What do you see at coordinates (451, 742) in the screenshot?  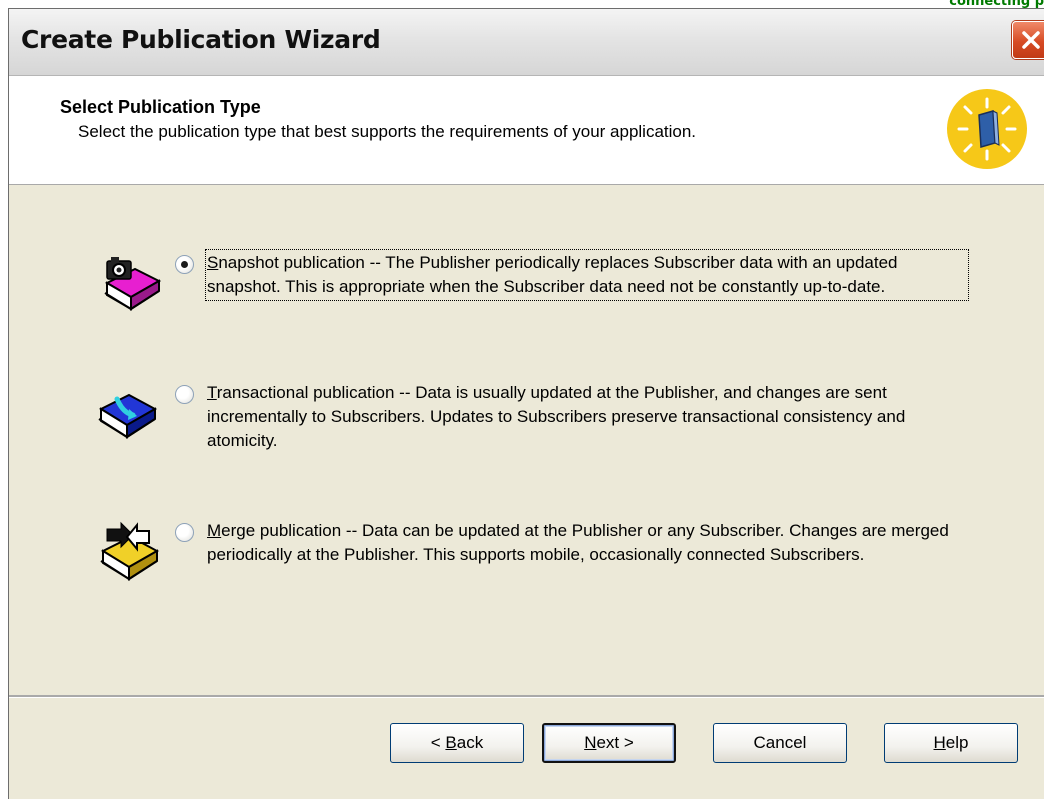 I see `back-mnemonic: B` at bounding box center [451, 742].